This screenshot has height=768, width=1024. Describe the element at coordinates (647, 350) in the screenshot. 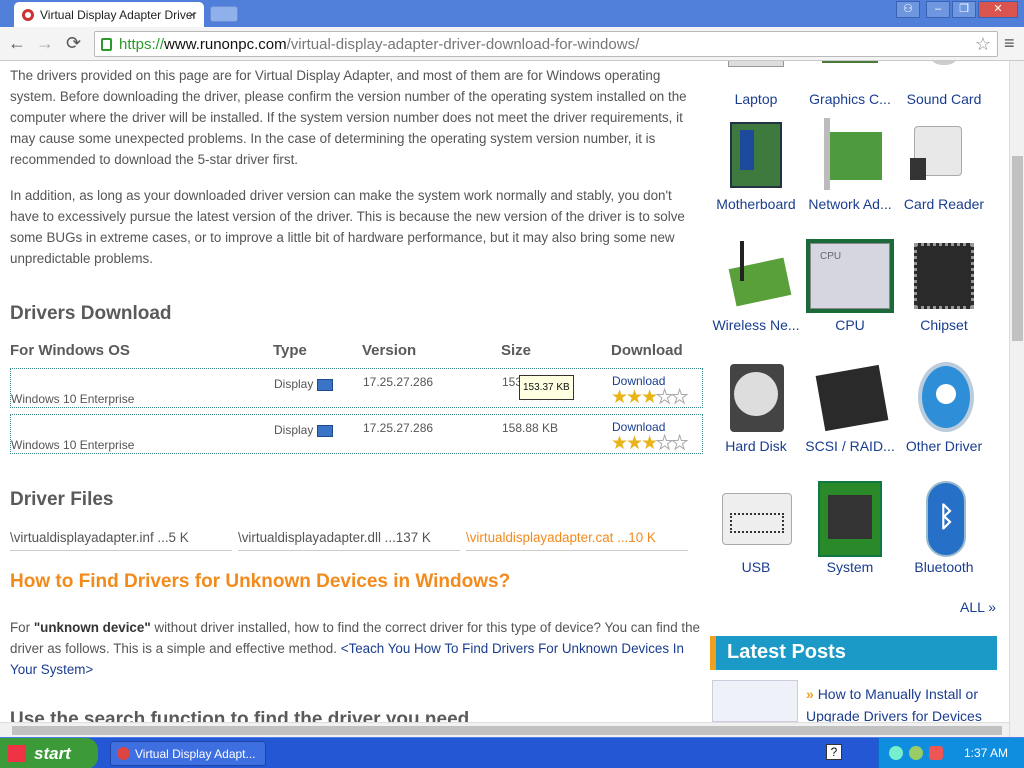

I see `col-header-download: Download` at that location.